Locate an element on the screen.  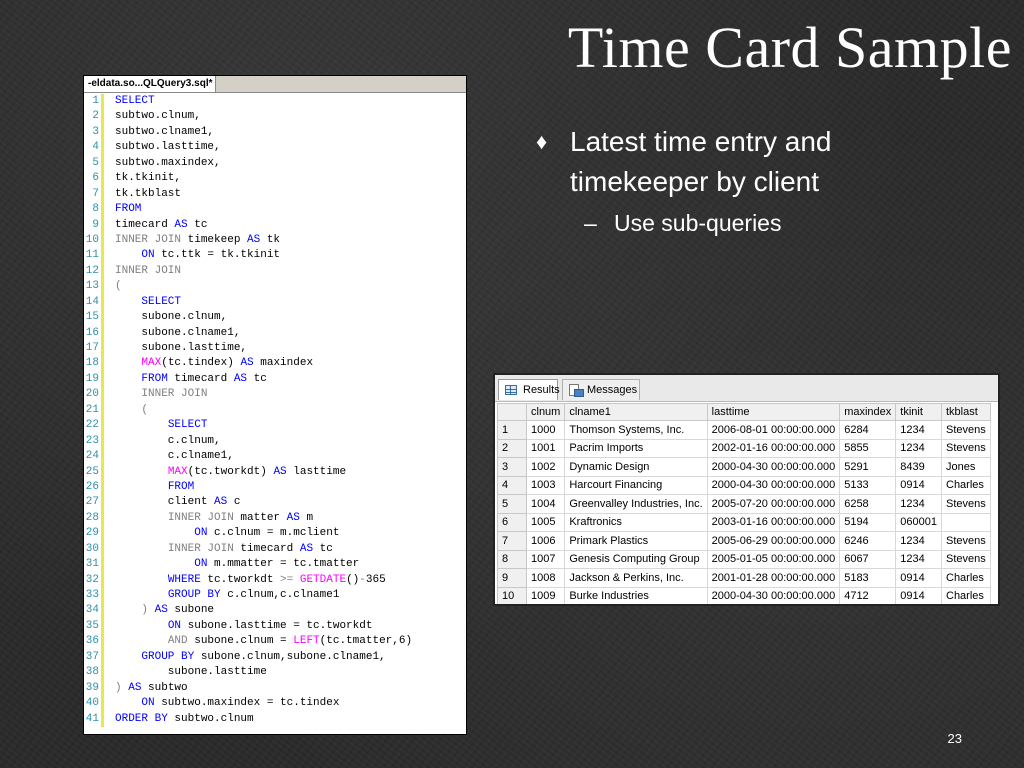
table-cell: 1007 is located at coordinates (545, 559).